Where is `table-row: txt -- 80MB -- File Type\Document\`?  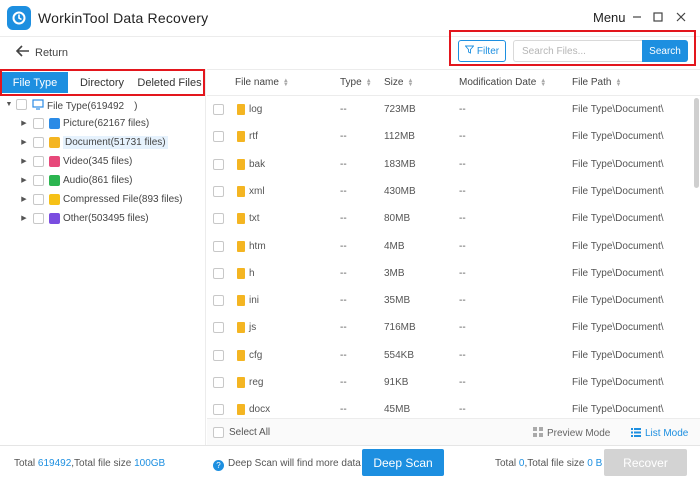 table-row: txt -- 80MB -- File Type\Document\ is located at coordinates (450, 218).